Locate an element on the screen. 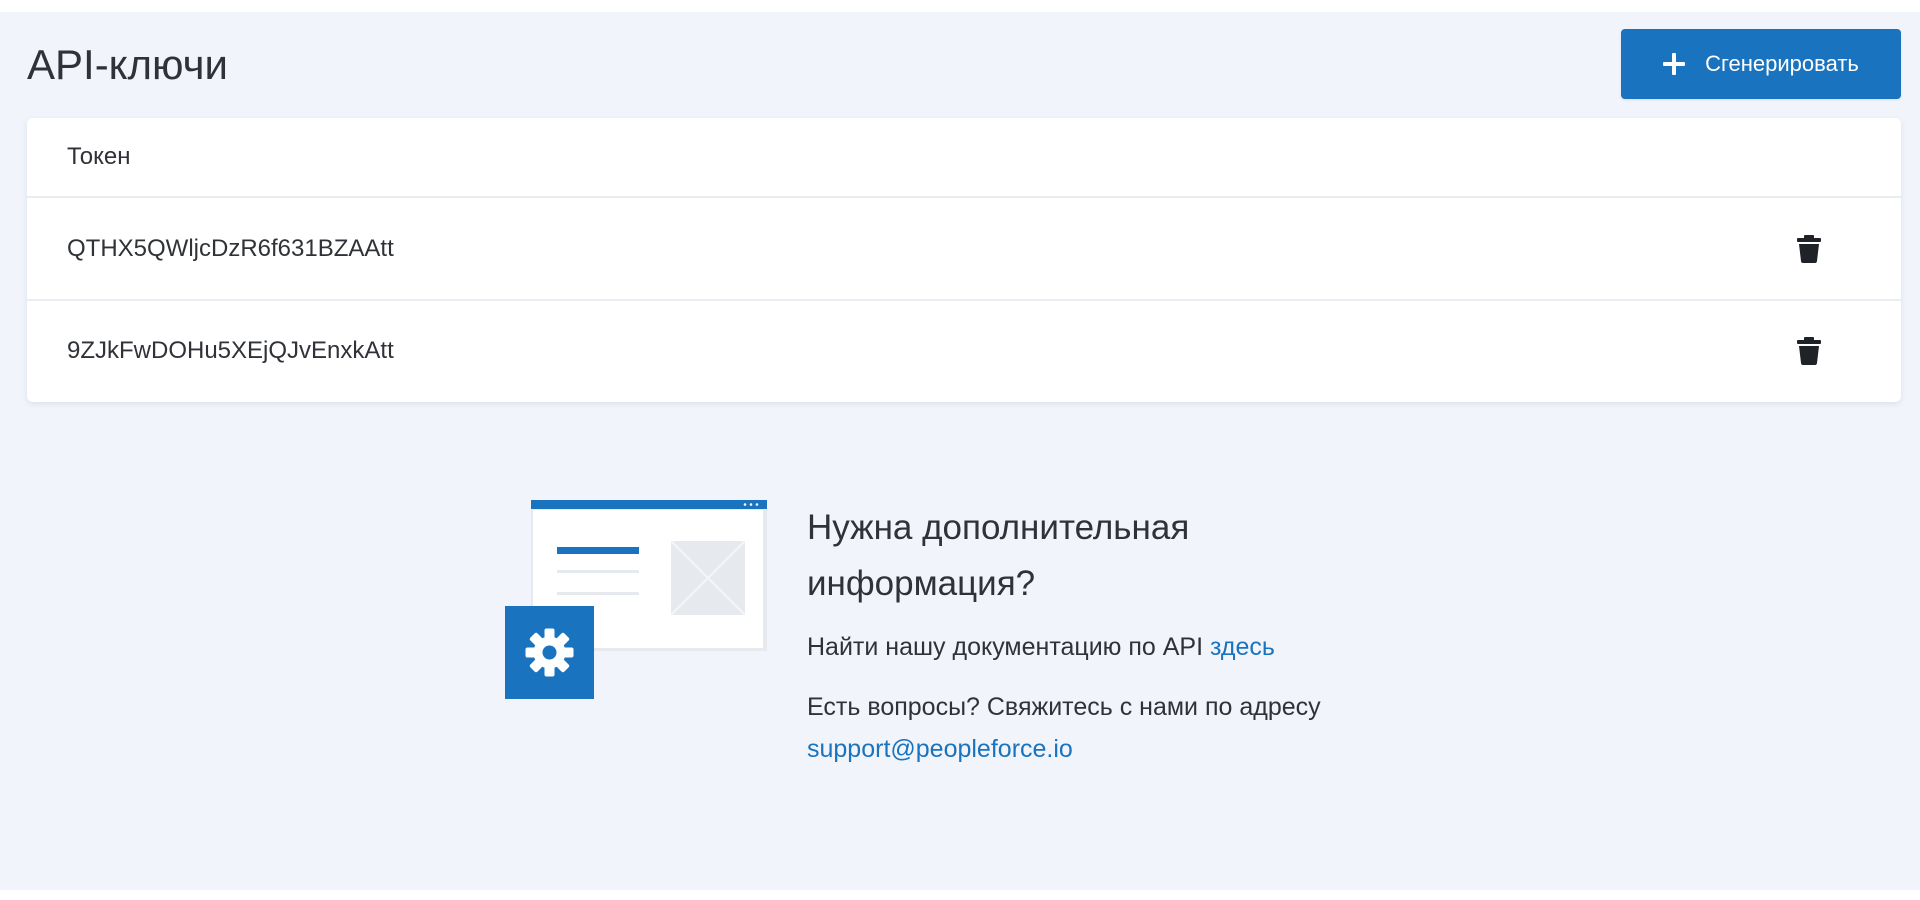  docs-link: здесь is located at coordinates (1242, 647).